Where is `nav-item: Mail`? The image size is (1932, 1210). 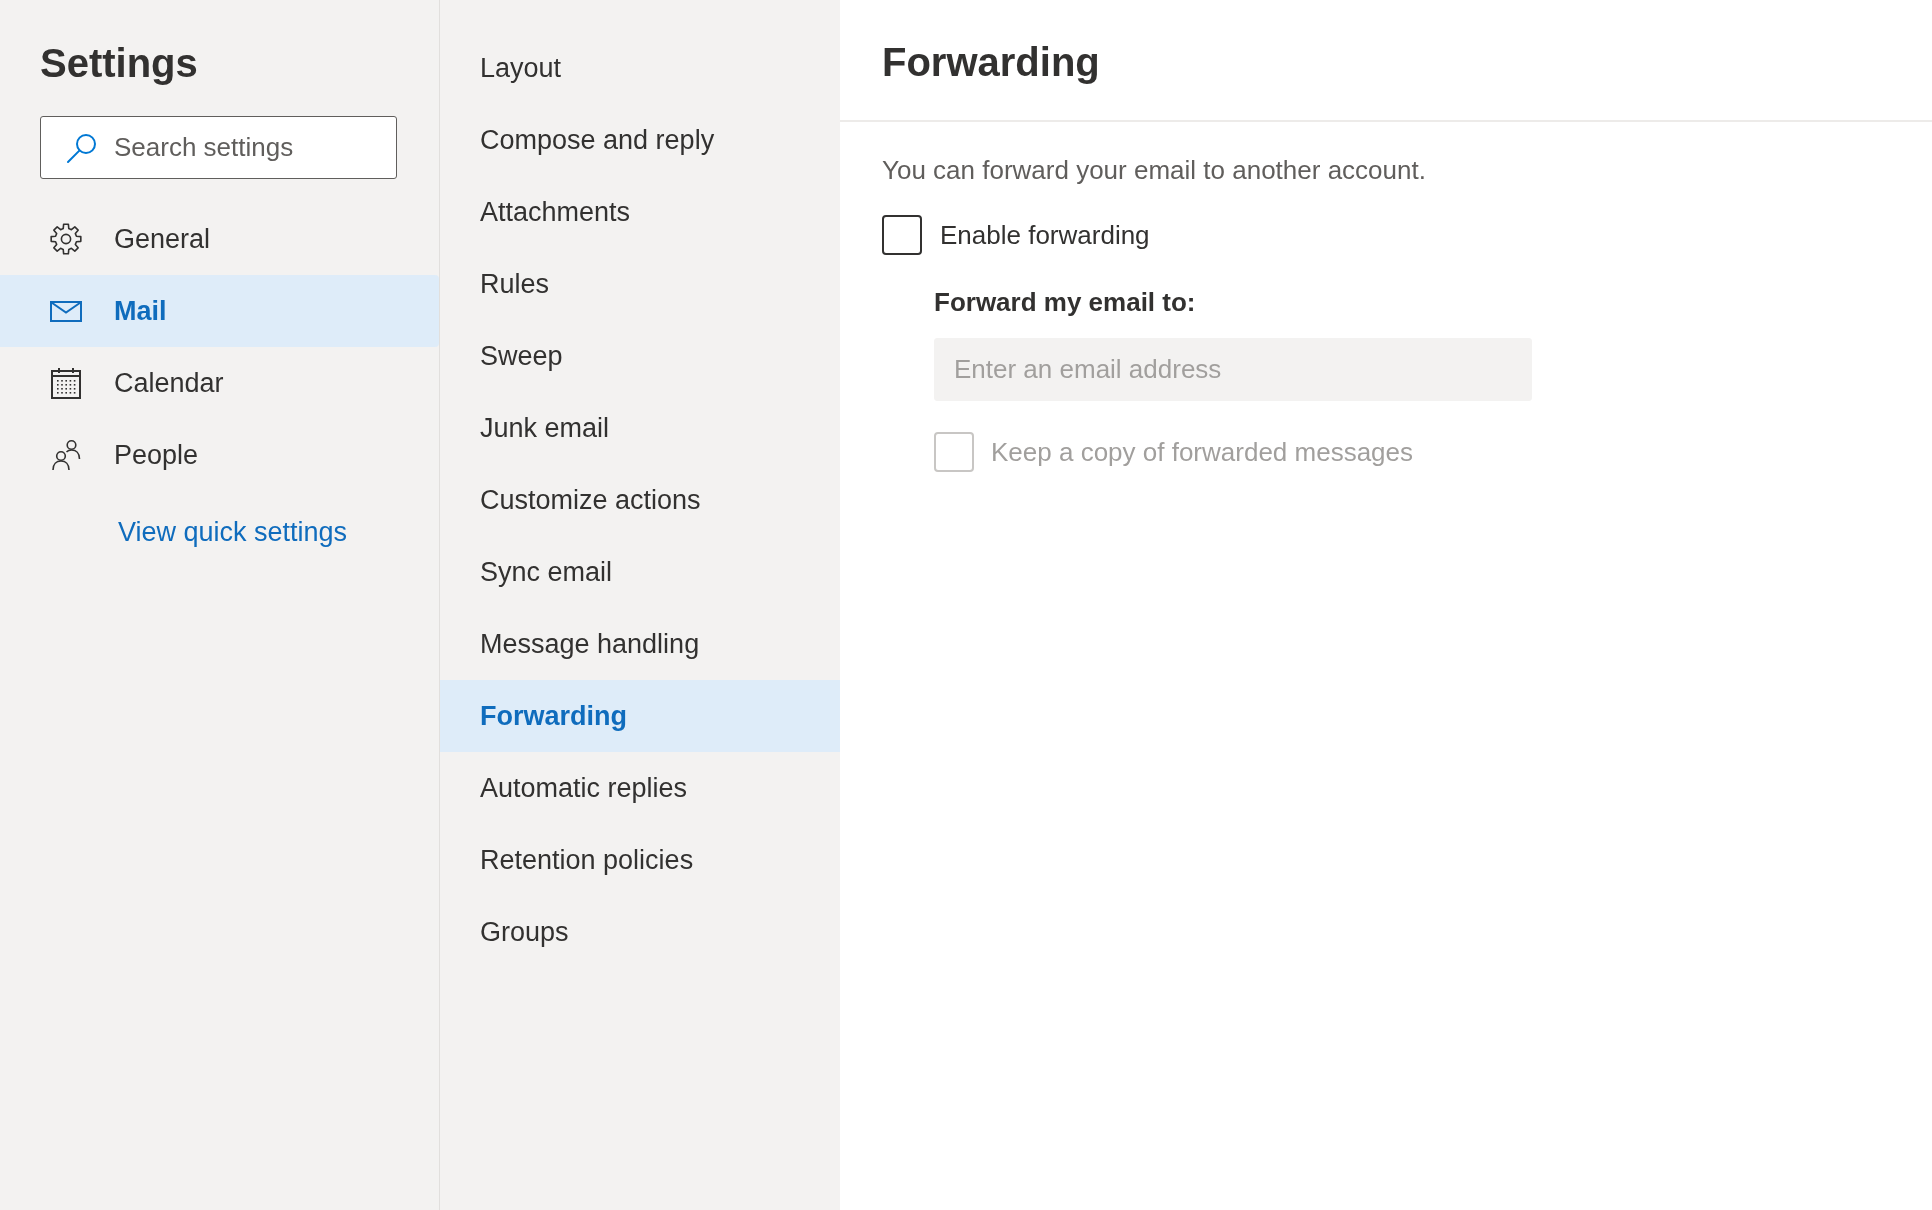 nav-item: Mail is located at coordinates (219, 311).